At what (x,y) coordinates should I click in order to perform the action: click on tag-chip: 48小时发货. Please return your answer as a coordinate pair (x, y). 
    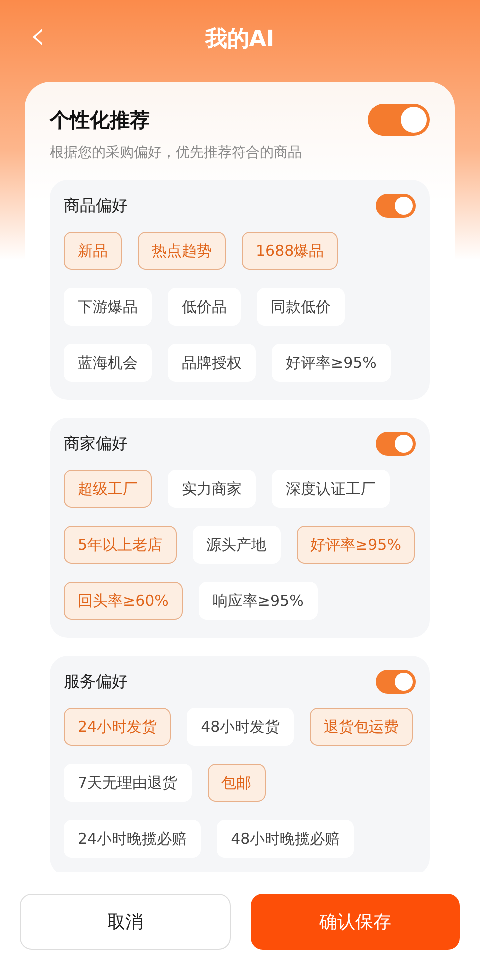
    Looking at the image, I should click on (240, 727).